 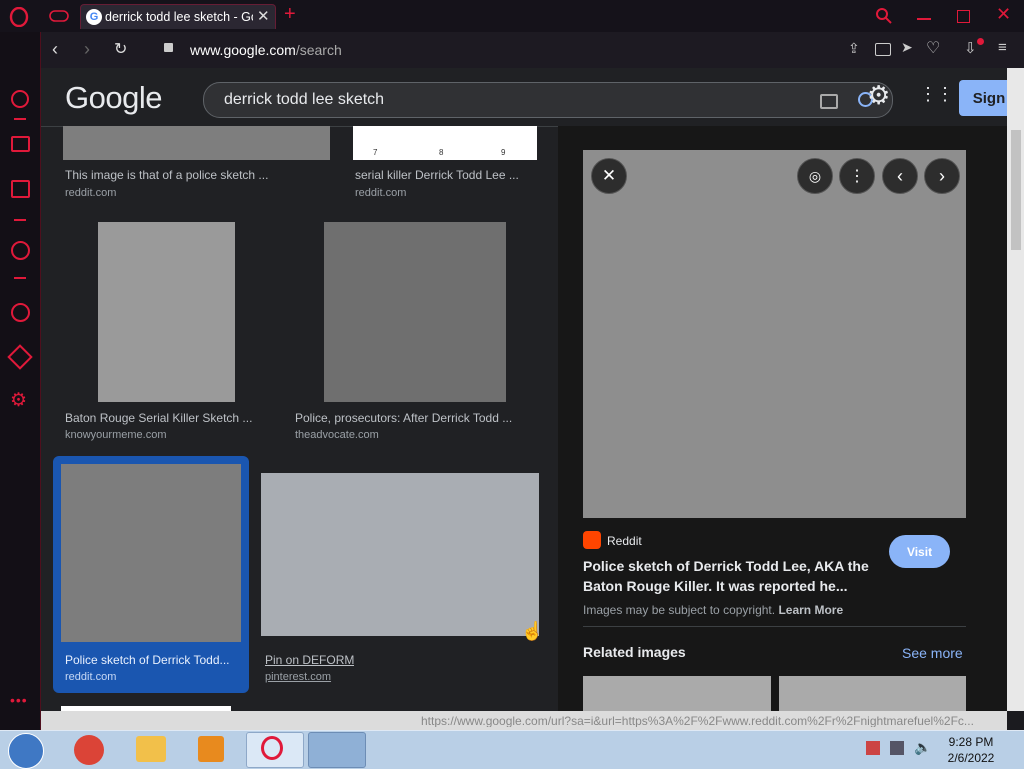 What do you see at coordinates (989, 98) in the screenshot?
I see `sign-in-label: Sign` at bounding box center [989, 98].